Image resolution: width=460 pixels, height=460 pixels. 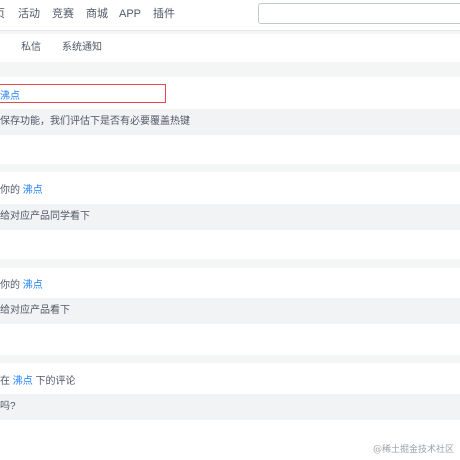 What do you see at coordinates (2, 14) in the screenshot?
I see `nav-item-home: 页` at bounding box center [2, 14].